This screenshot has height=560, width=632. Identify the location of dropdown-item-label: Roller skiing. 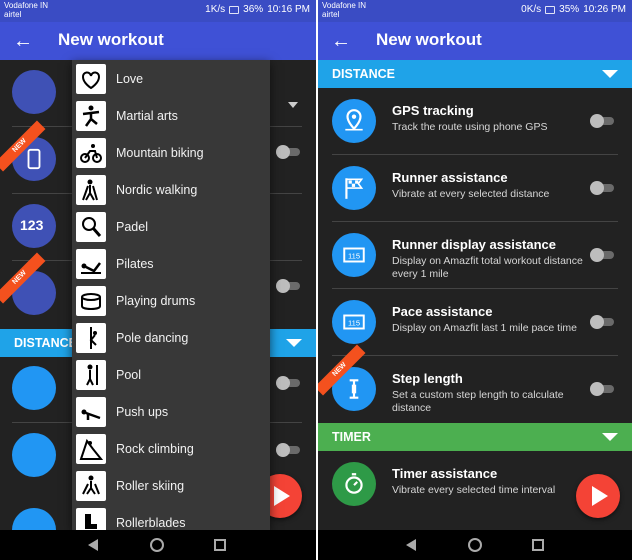
(150, 486).